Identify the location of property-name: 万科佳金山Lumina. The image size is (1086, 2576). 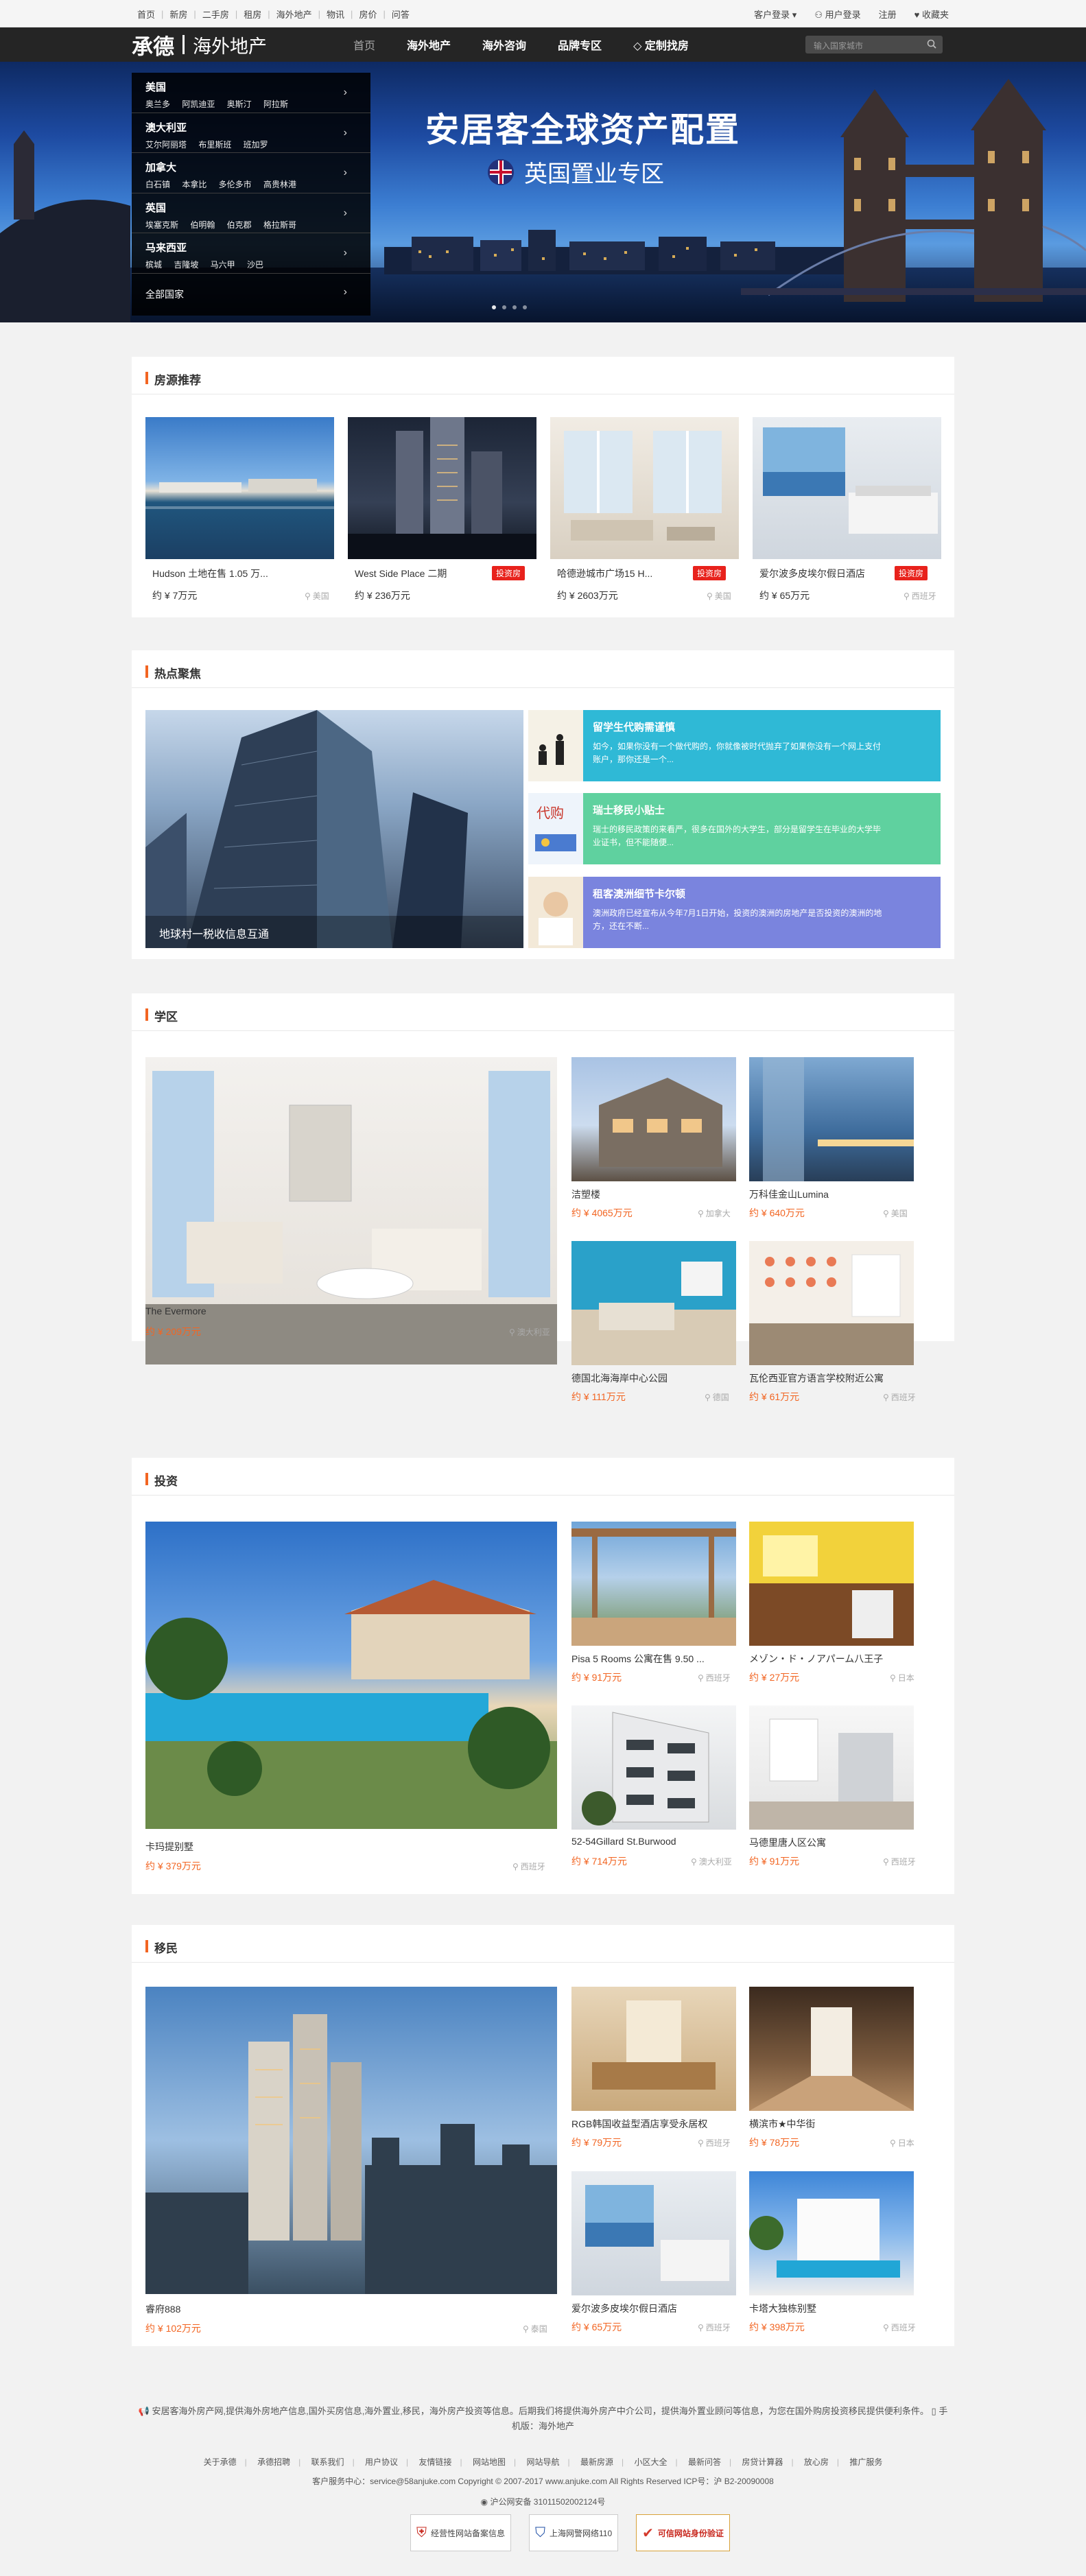
(789, 1194).